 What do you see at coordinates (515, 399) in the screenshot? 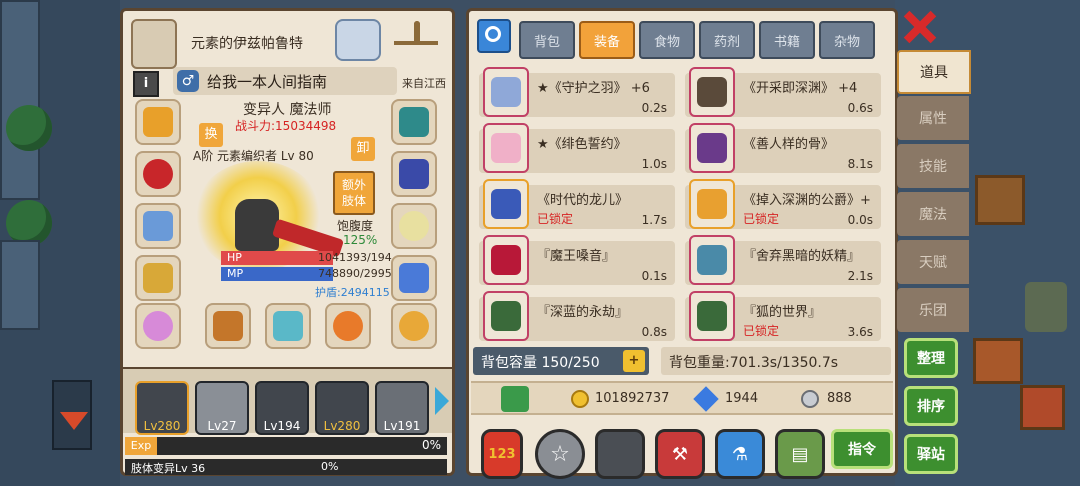
I see `download-icon` at bounding box center [515, 399].